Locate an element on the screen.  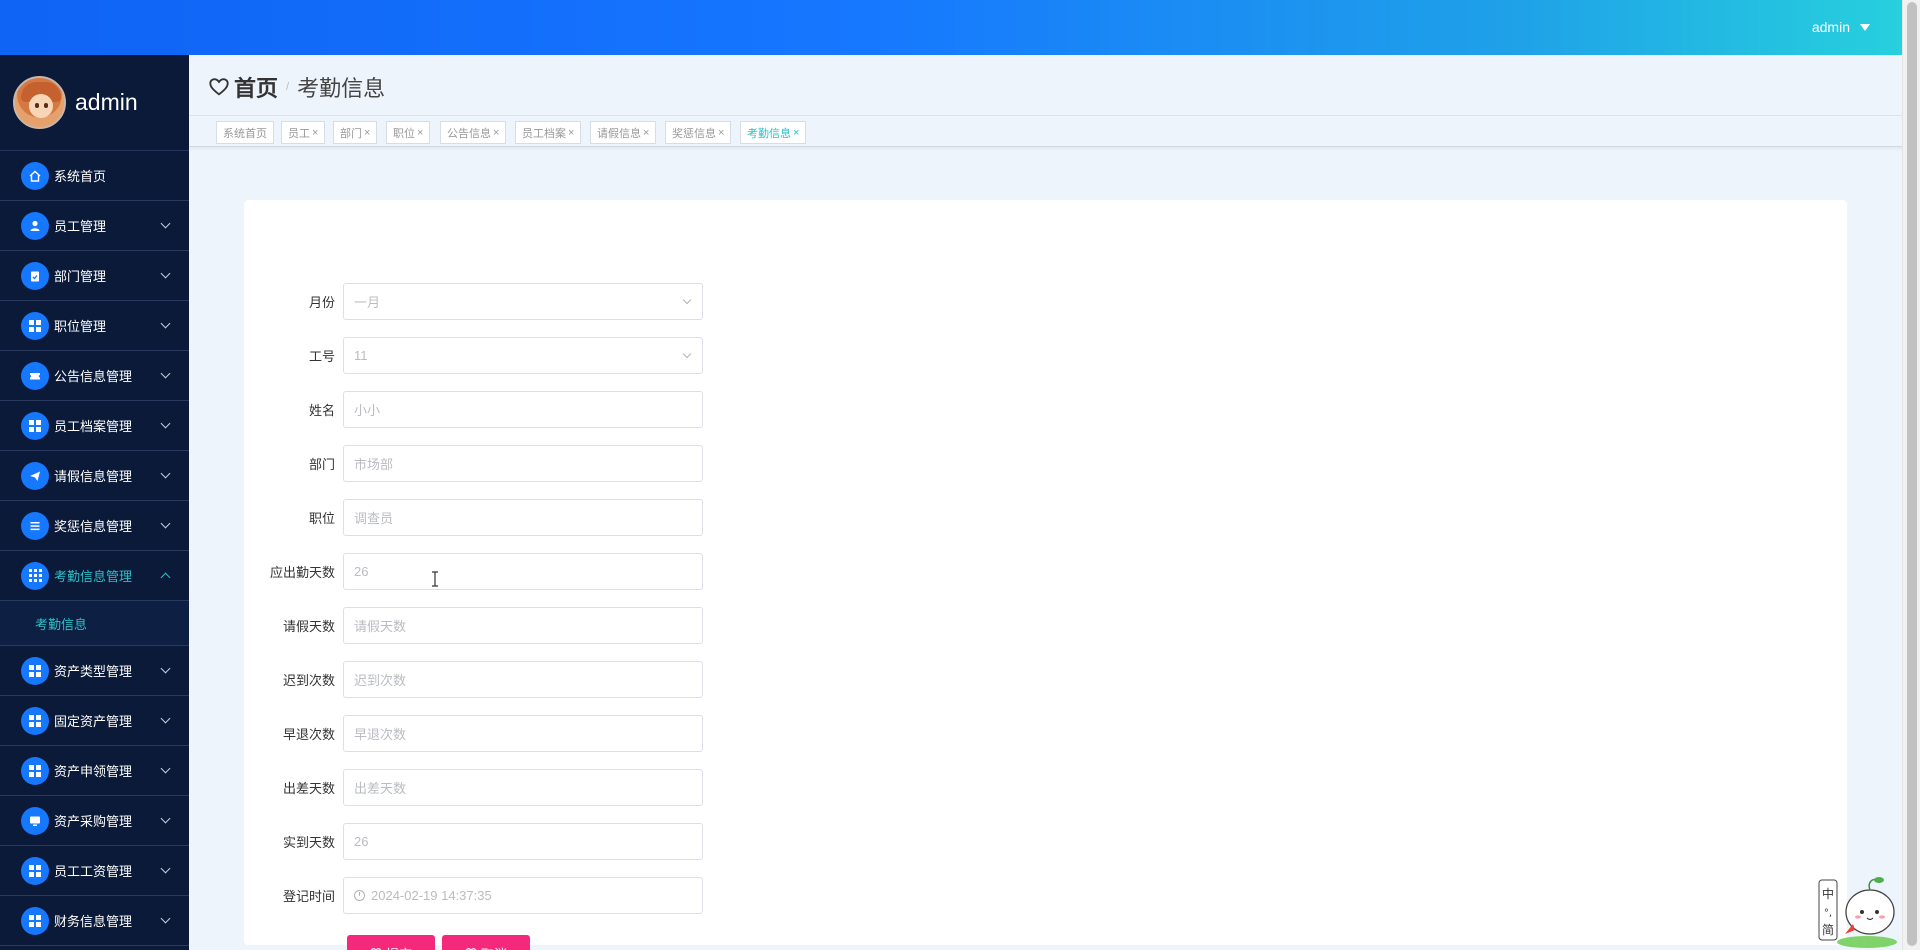
tag-label: 奖惩信息 is located at coordinates (694, 133).